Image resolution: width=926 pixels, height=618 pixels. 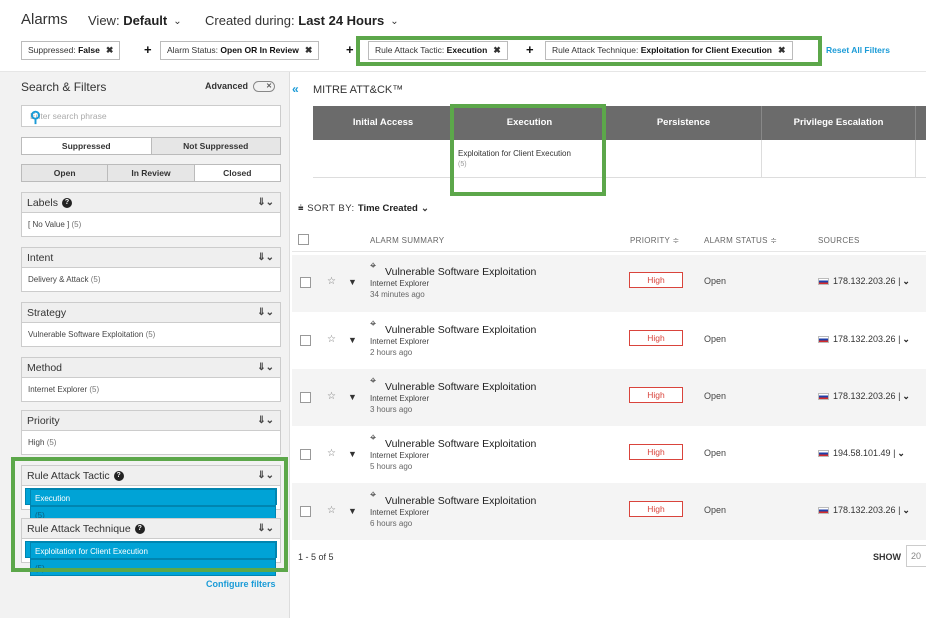 What do you see at coordinates (87, 146) in the screenshot?
I see `segment-suppressed: Suppressed` at bounding box center [87, 146].